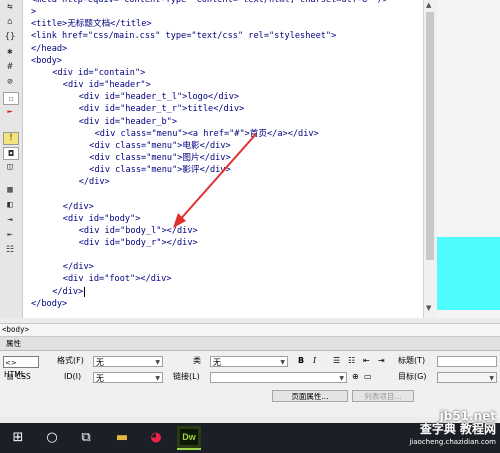  I want to click on title-label: 标题(T), so click(412, 360).